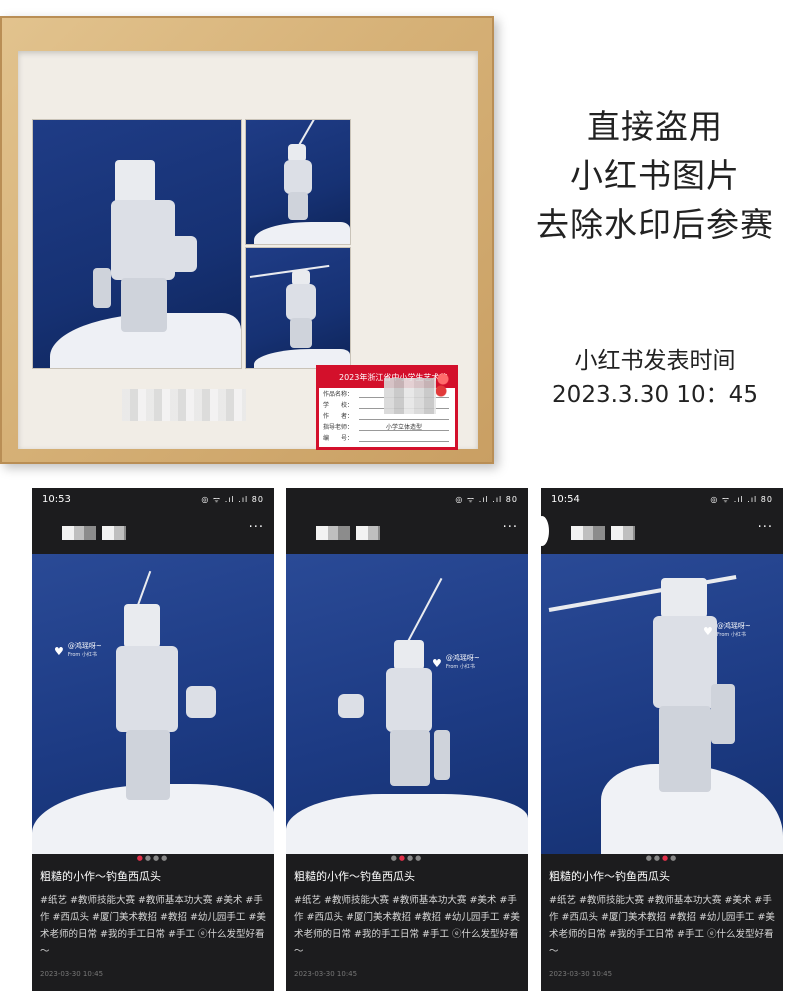 This screenshot has height=991, width=800. I want to click on accusation-line-1: 直接盗用, so click(655, 126).